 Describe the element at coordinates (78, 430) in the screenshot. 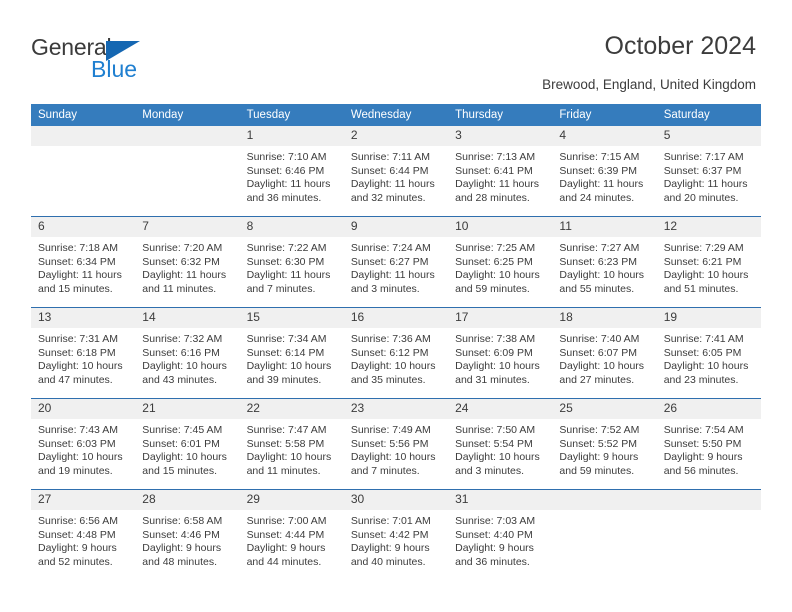

I see `sunrise-time: Sunrise: 7:43 AM` at that location.